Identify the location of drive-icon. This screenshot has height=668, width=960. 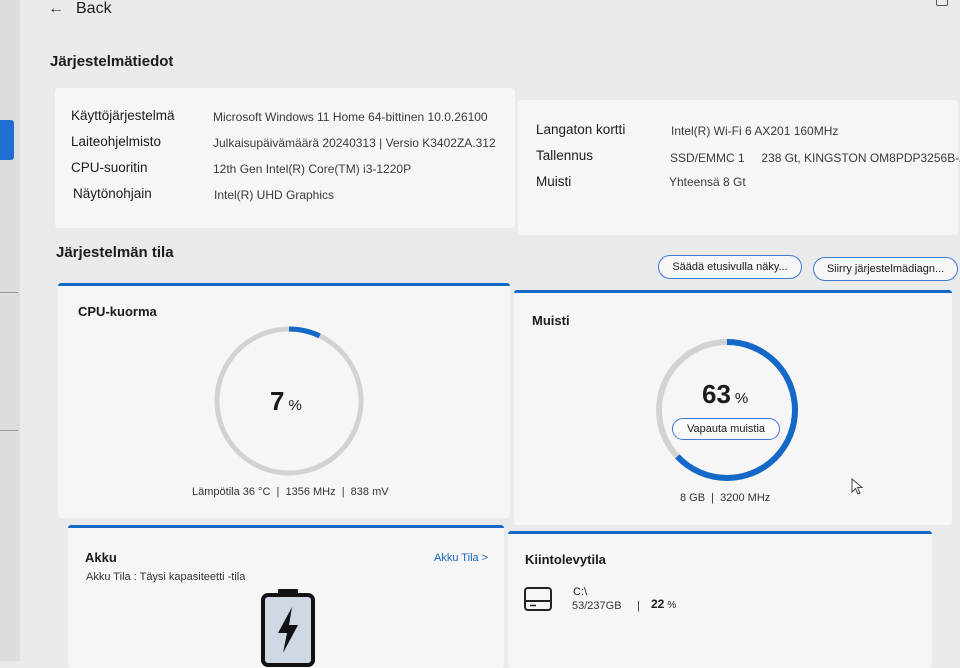
(538, 599).